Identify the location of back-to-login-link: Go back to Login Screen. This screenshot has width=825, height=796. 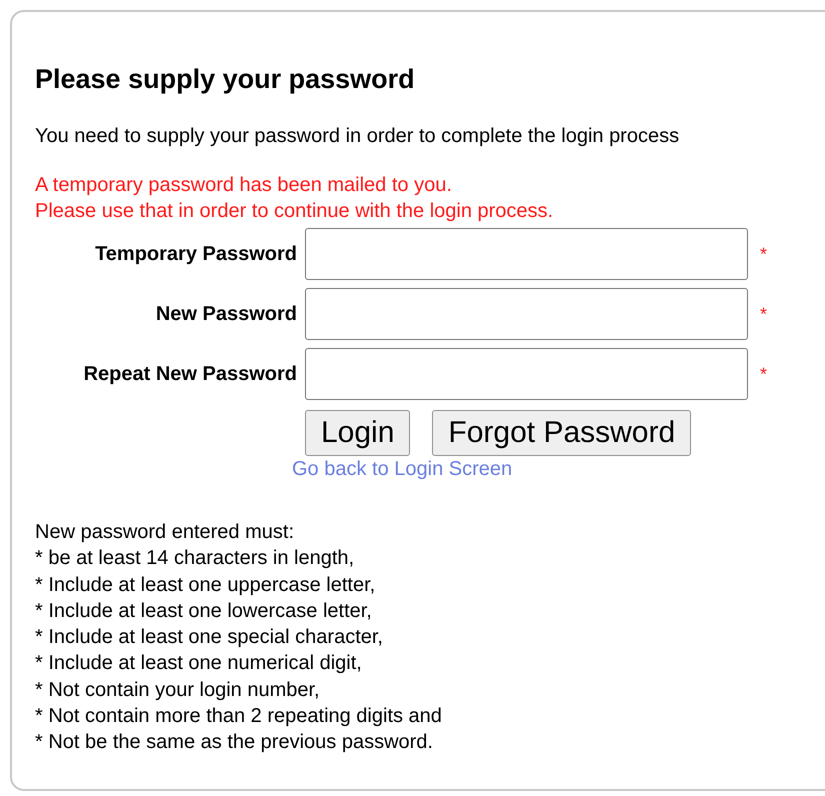
(402, 469).